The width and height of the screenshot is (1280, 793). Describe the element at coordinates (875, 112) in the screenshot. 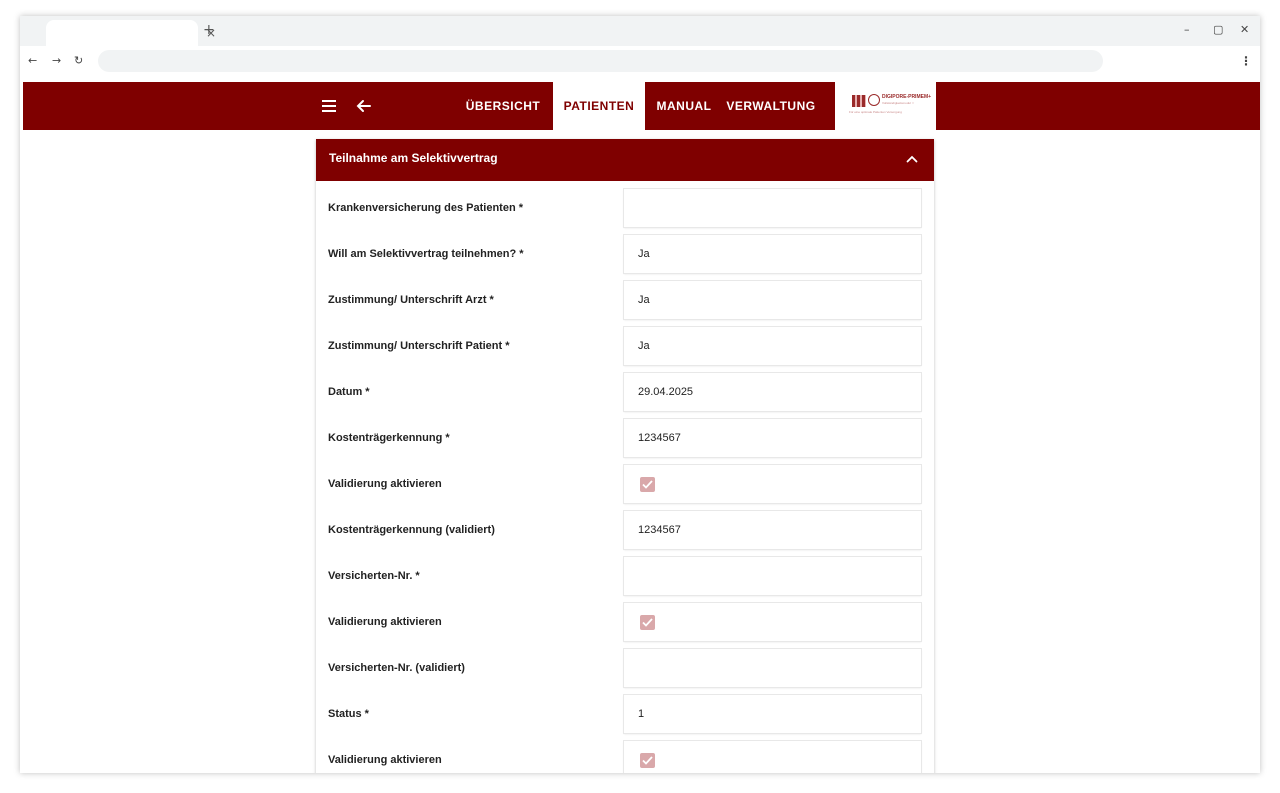

I see `logo-tagline: Für eine optimale Patienten Versorgung` at that location.